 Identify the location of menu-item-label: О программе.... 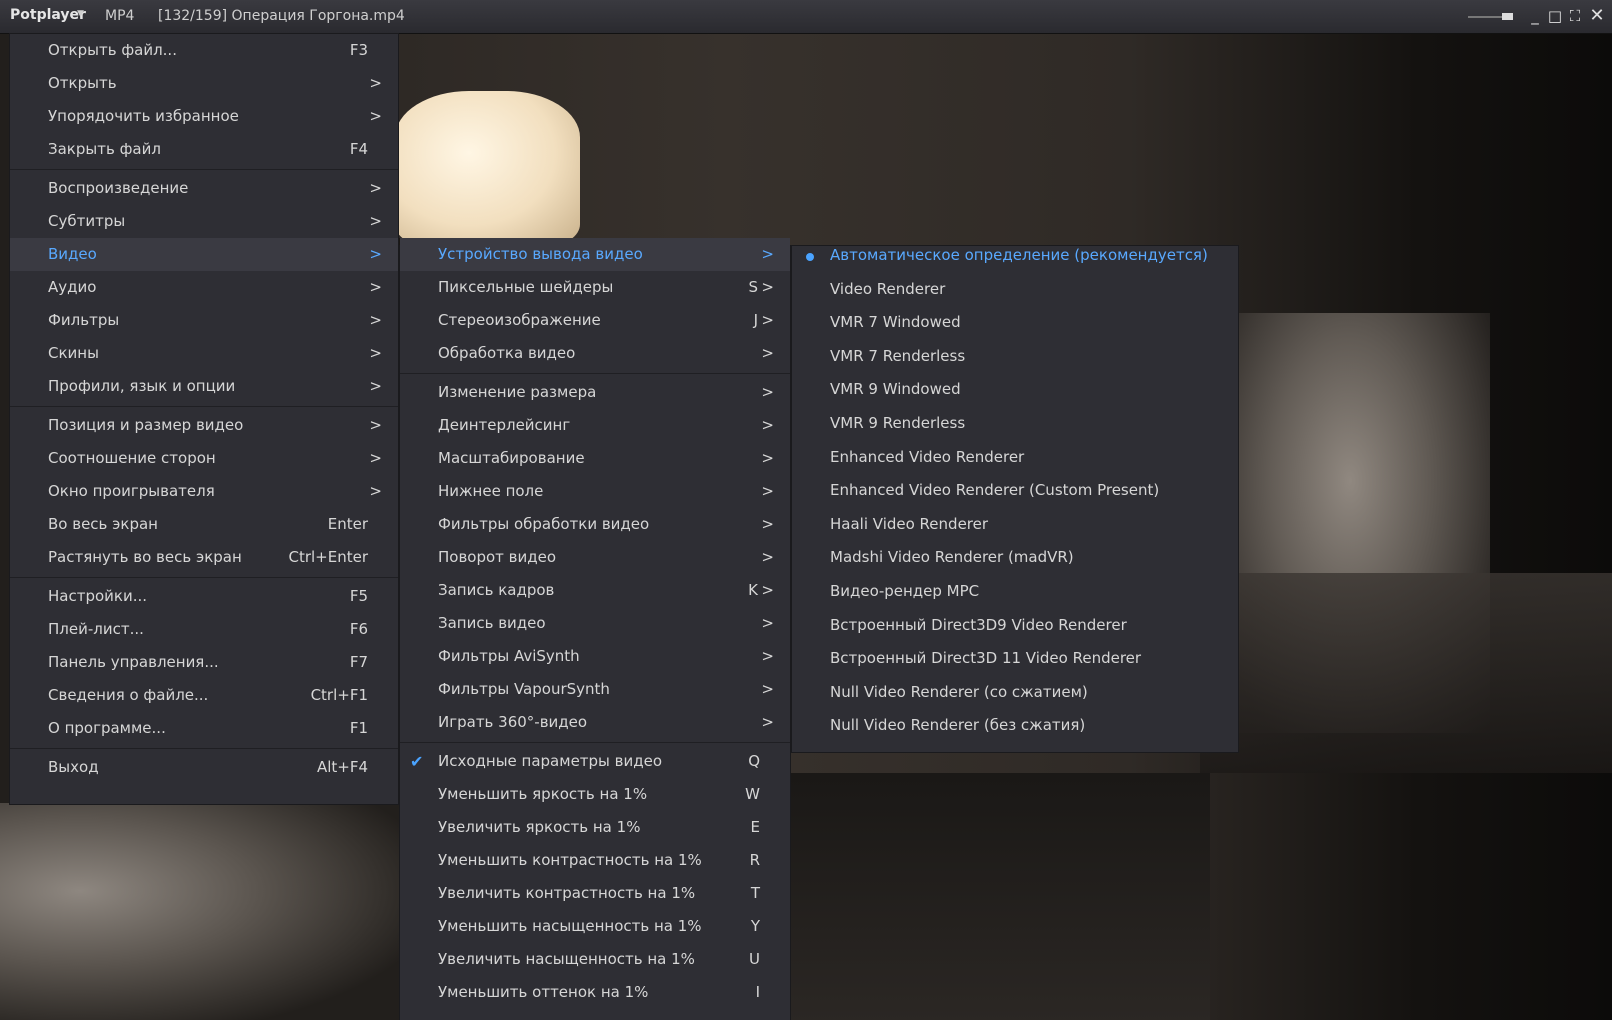
(107, 728).